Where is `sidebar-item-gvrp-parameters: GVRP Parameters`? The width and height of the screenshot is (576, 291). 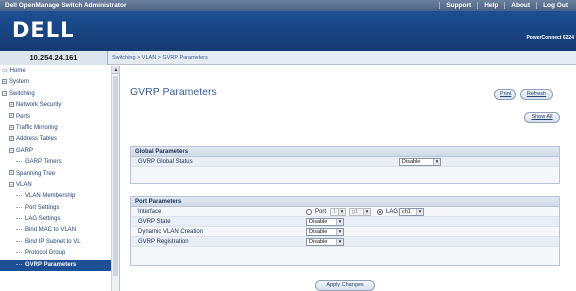 sidebar-item-gvrp-parameters: GVRP Parameters is located at coordinates (56, 265).